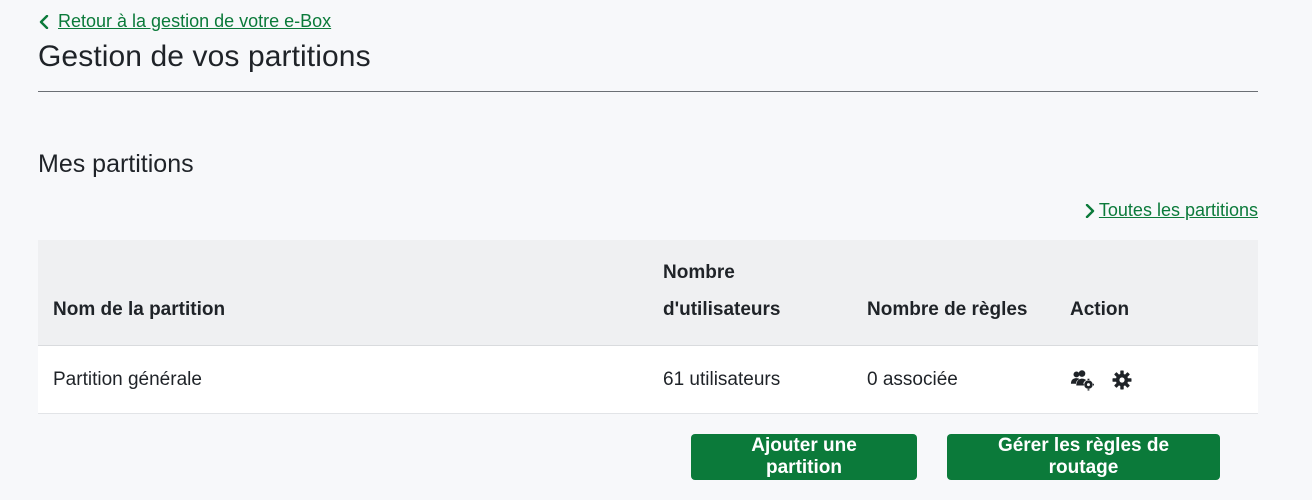 Image resolution: width=1312 pixels, height=500 pixels. I want to click on back-link: Retour à la gestion de votre e-Box, so click(184, 21).